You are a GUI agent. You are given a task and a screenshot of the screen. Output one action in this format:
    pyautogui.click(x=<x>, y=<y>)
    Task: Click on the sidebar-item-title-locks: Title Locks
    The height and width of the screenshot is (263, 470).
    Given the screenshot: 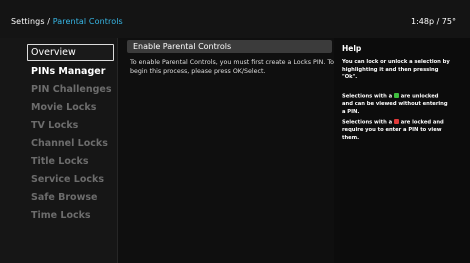 What is the action you would take?
    pyautogui.click(x=72, y=162)
    